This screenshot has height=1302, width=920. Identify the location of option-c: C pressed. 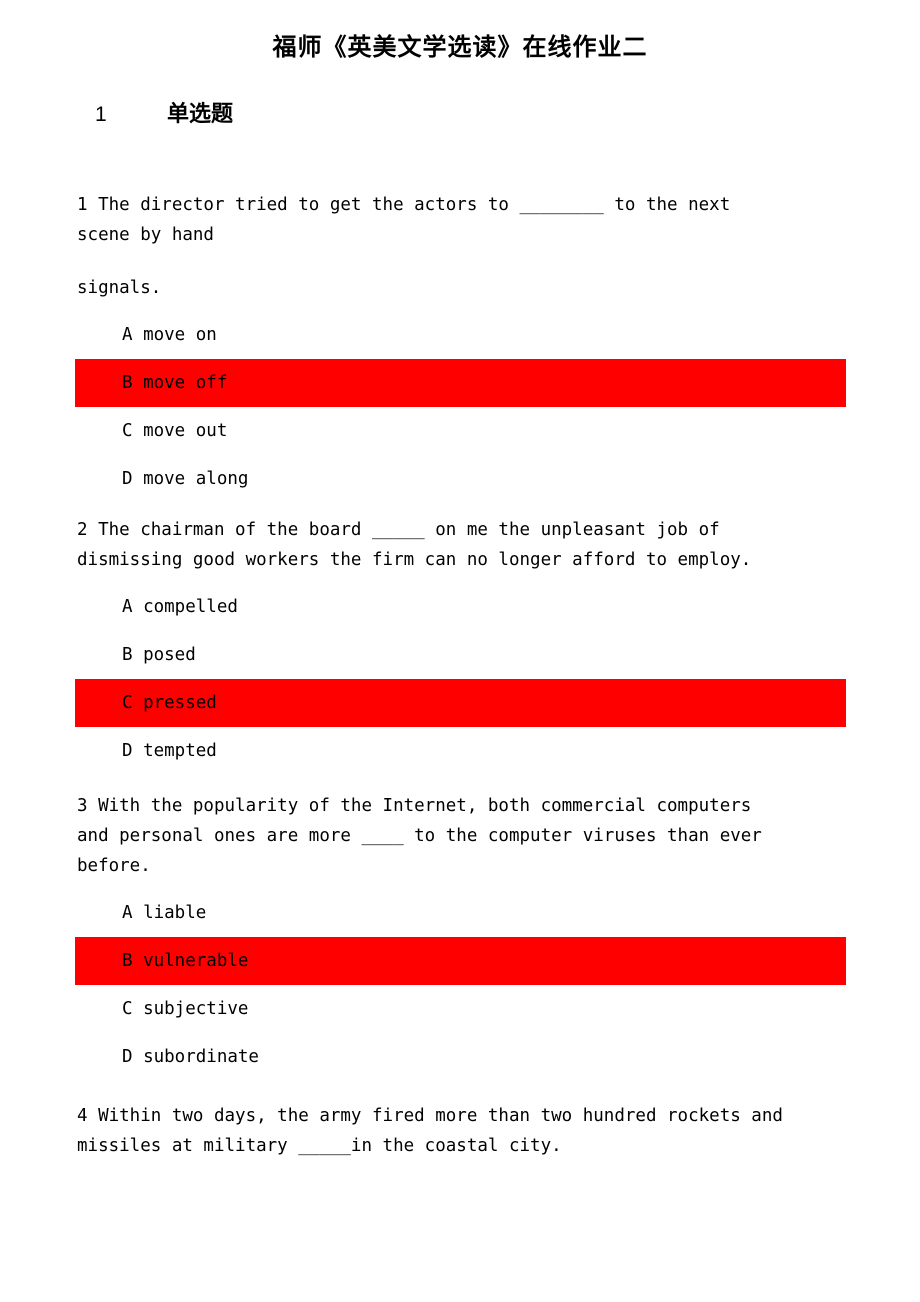
(460, 703).